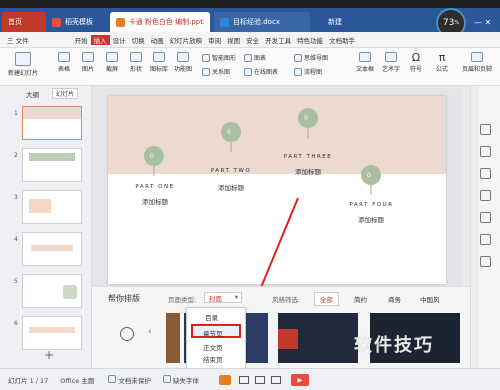  I want to click on menu-slideshow: 幻灯片放映, so click(186, 40).